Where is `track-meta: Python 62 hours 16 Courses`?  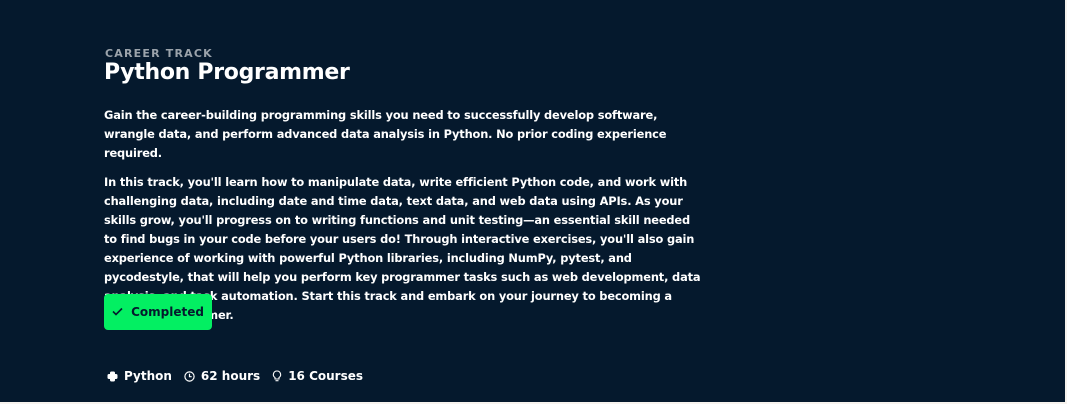
track-meta: Python 62 hours 16 Courses is located at coordinates (241, 376).